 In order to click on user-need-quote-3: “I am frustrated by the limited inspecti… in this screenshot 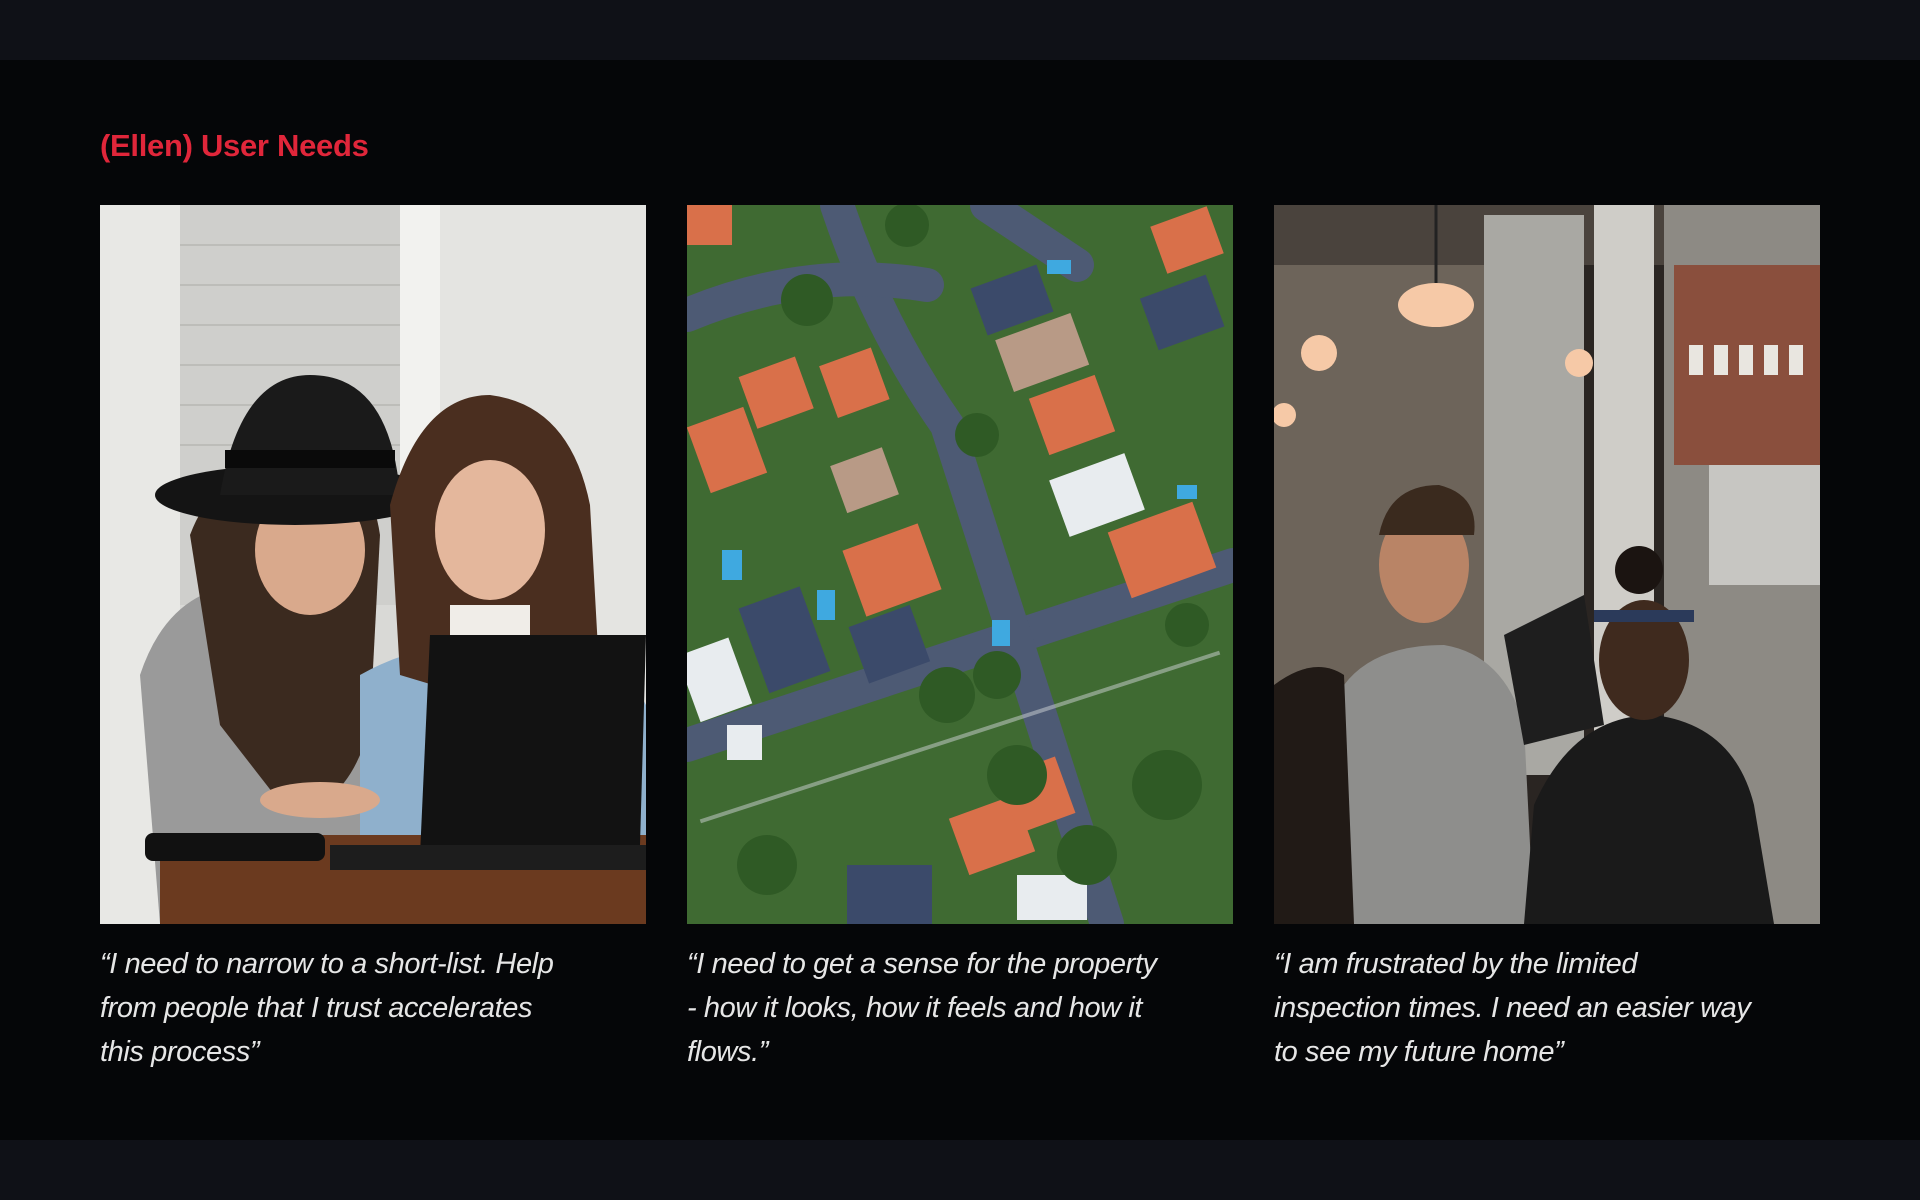, I will do `click(1512, 1008)`.